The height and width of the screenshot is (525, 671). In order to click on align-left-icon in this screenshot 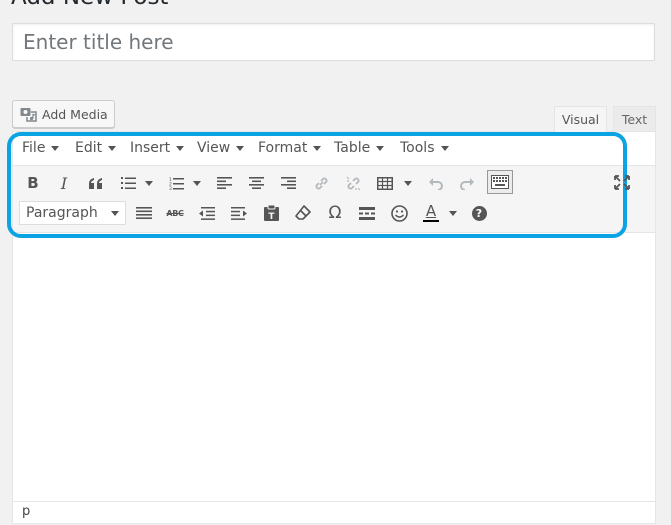, I will do `click(224, 183)`.